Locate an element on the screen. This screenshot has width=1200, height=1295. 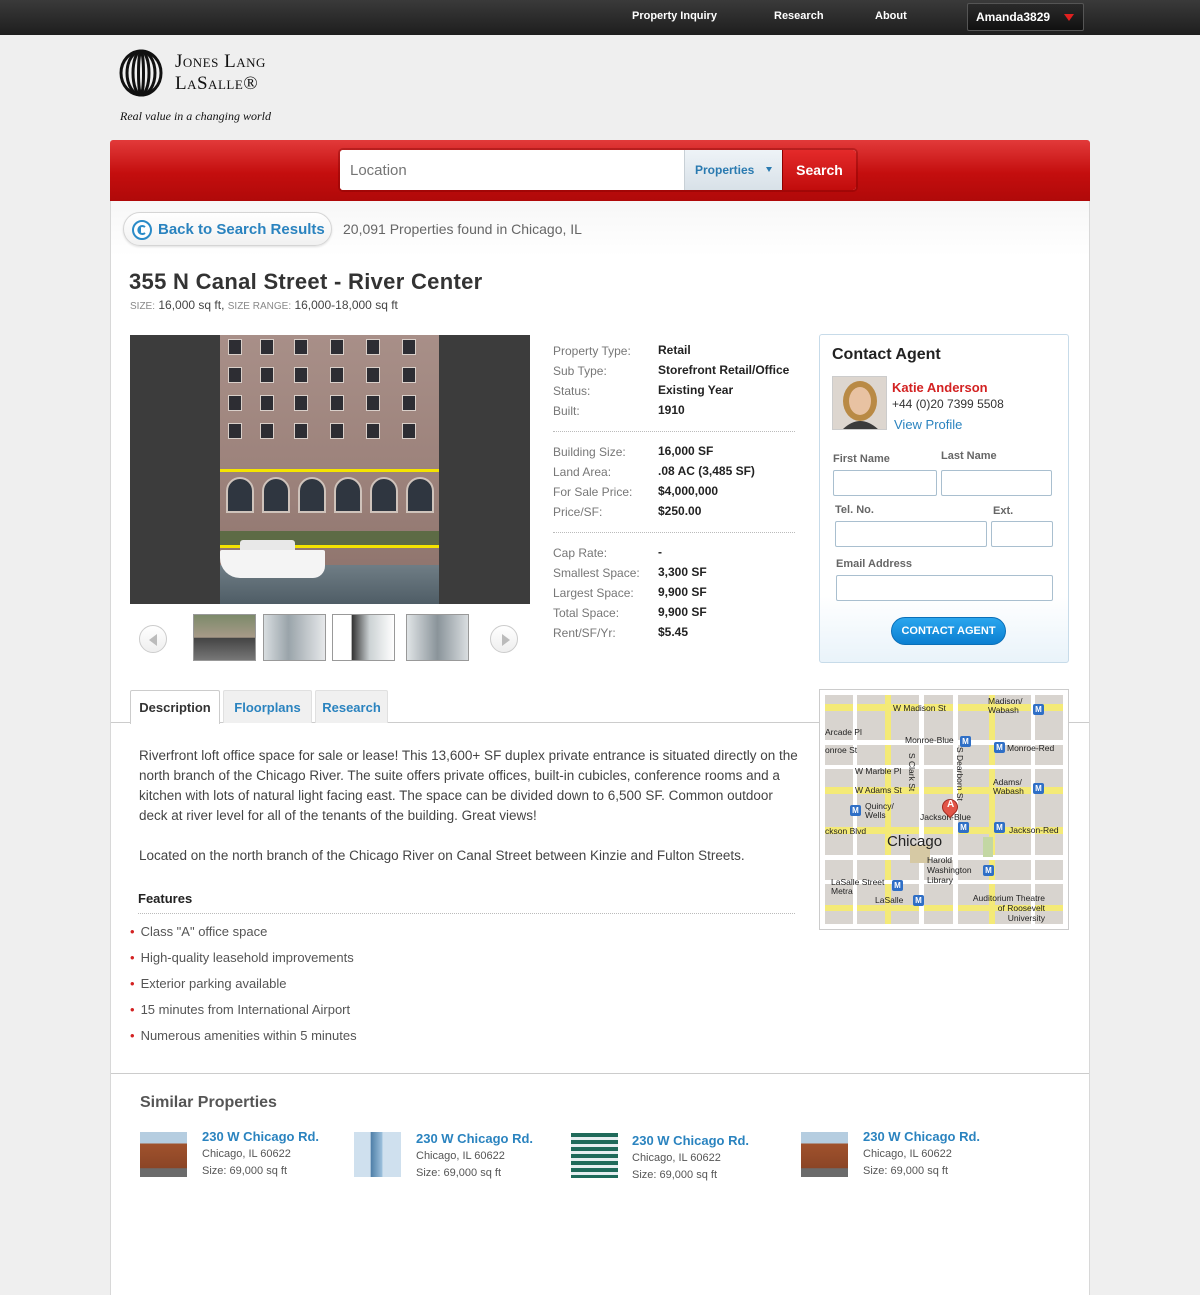
detail-label: Status: is located at coordinates (572, 391).